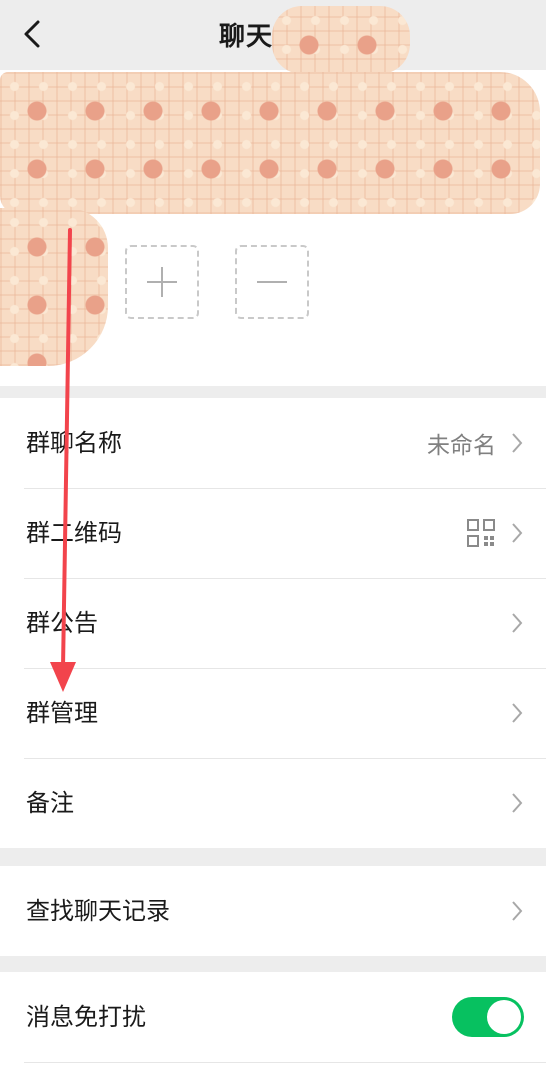 This screenshot has width=546, height=1080. Describe the element at coordinates (461, 446) in the screenshot. I see `group-name-value: 未命名` at that location.